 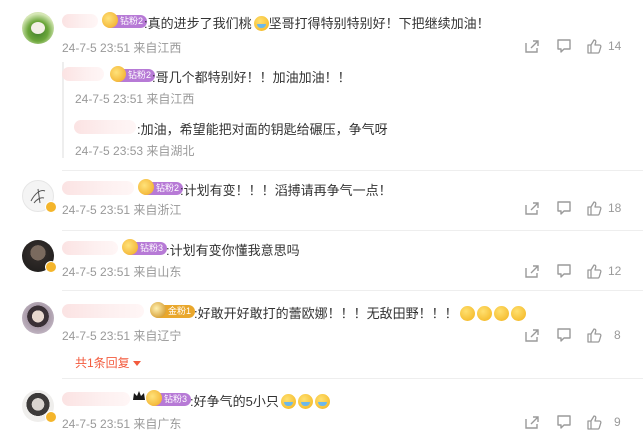 What do you see at coordinates (122, 272) in the screenshot?
I see `comment-meta: 24-7-5 23:51 来自山东` at bounding box center [122, 272].